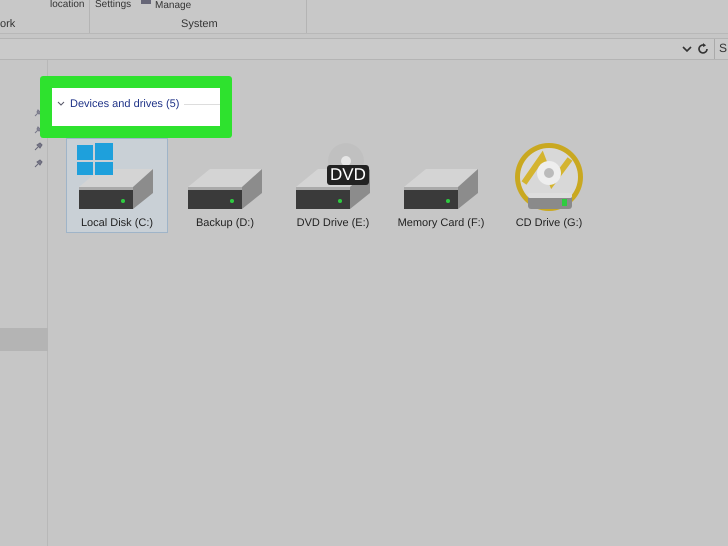 The height and width of the screenshot is (546, 728). I want to click on drive-tile: DVD DVD Drive (E:), so click(333, 185).